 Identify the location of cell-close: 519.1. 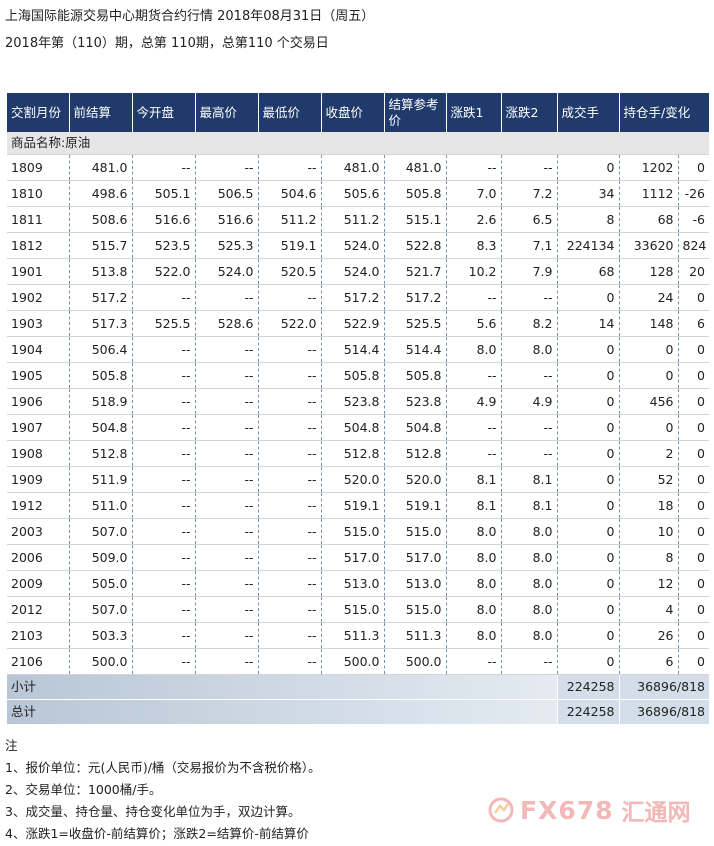
(353, 505).